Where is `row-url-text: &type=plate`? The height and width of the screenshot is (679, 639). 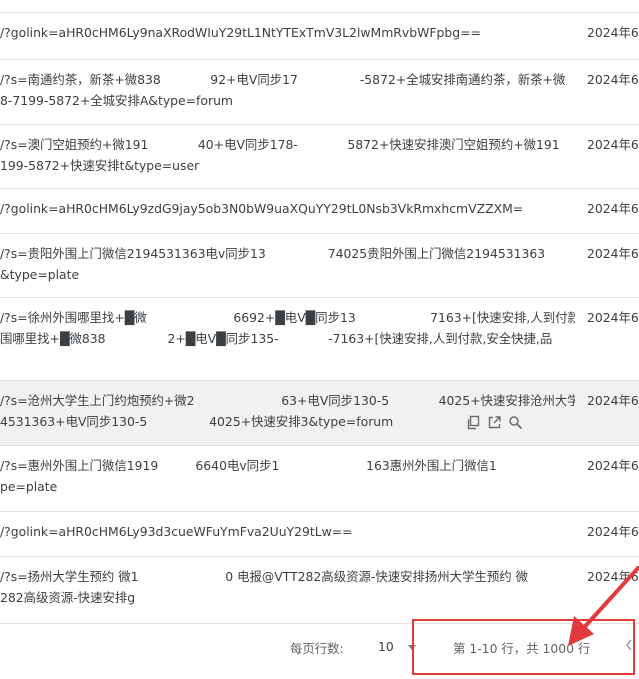
row-url-text: &type=plate is located at coordinates (40, 274).